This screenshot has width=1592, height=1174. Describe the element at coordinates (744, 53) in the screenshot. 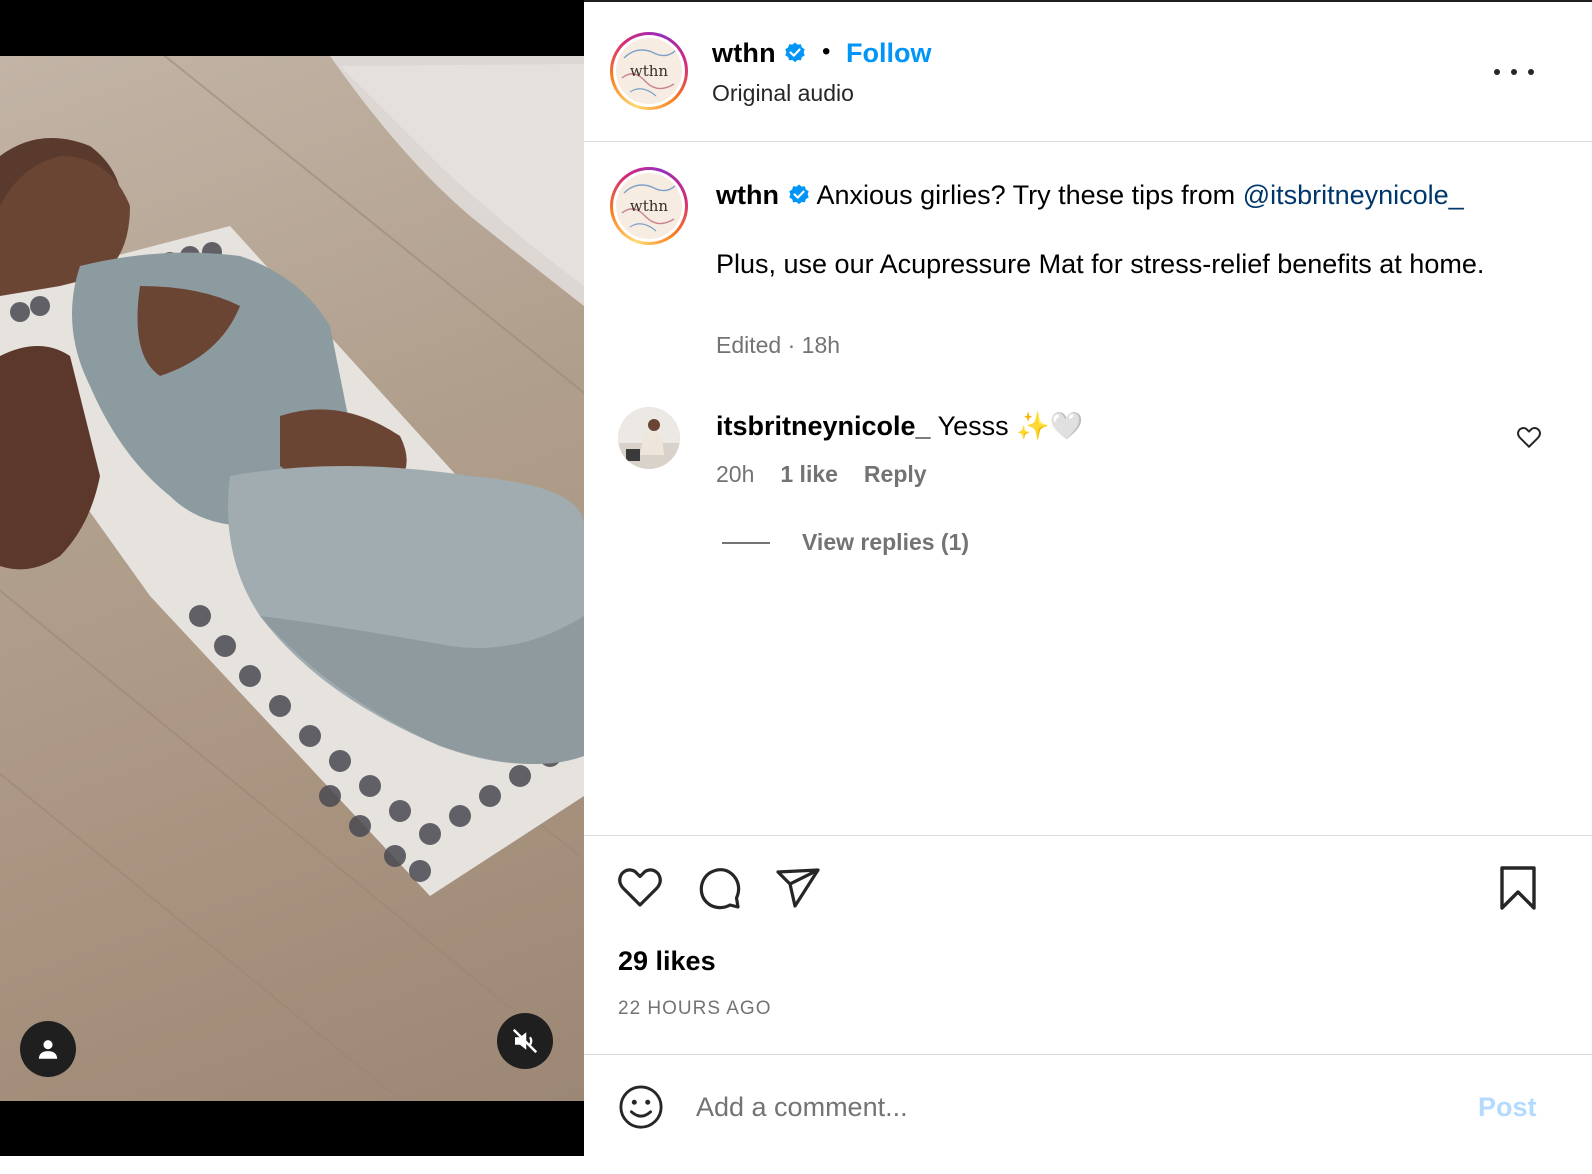

I see `header-username-text: wthn` at that location.